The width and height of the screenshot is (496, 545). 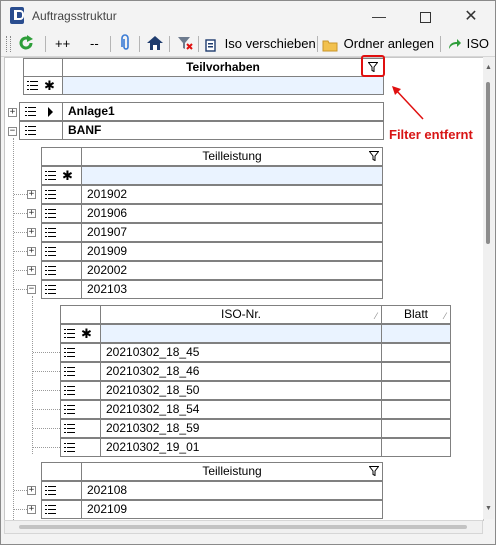 What do you see at coordinates (468, 44) in the screenshot?
I see `iso-button: ISO` at bounding box center [468, 44].